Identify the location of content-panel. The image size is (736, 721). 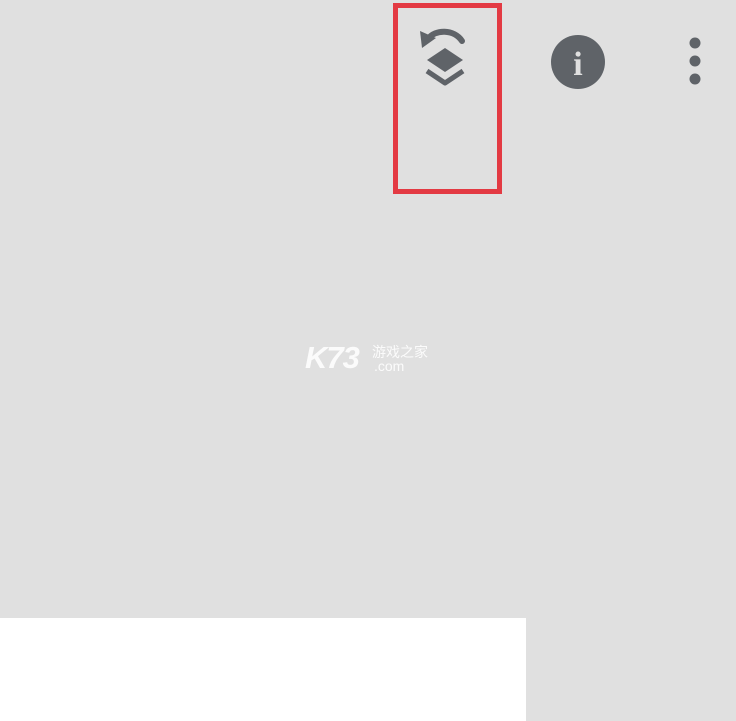
(263, 669).